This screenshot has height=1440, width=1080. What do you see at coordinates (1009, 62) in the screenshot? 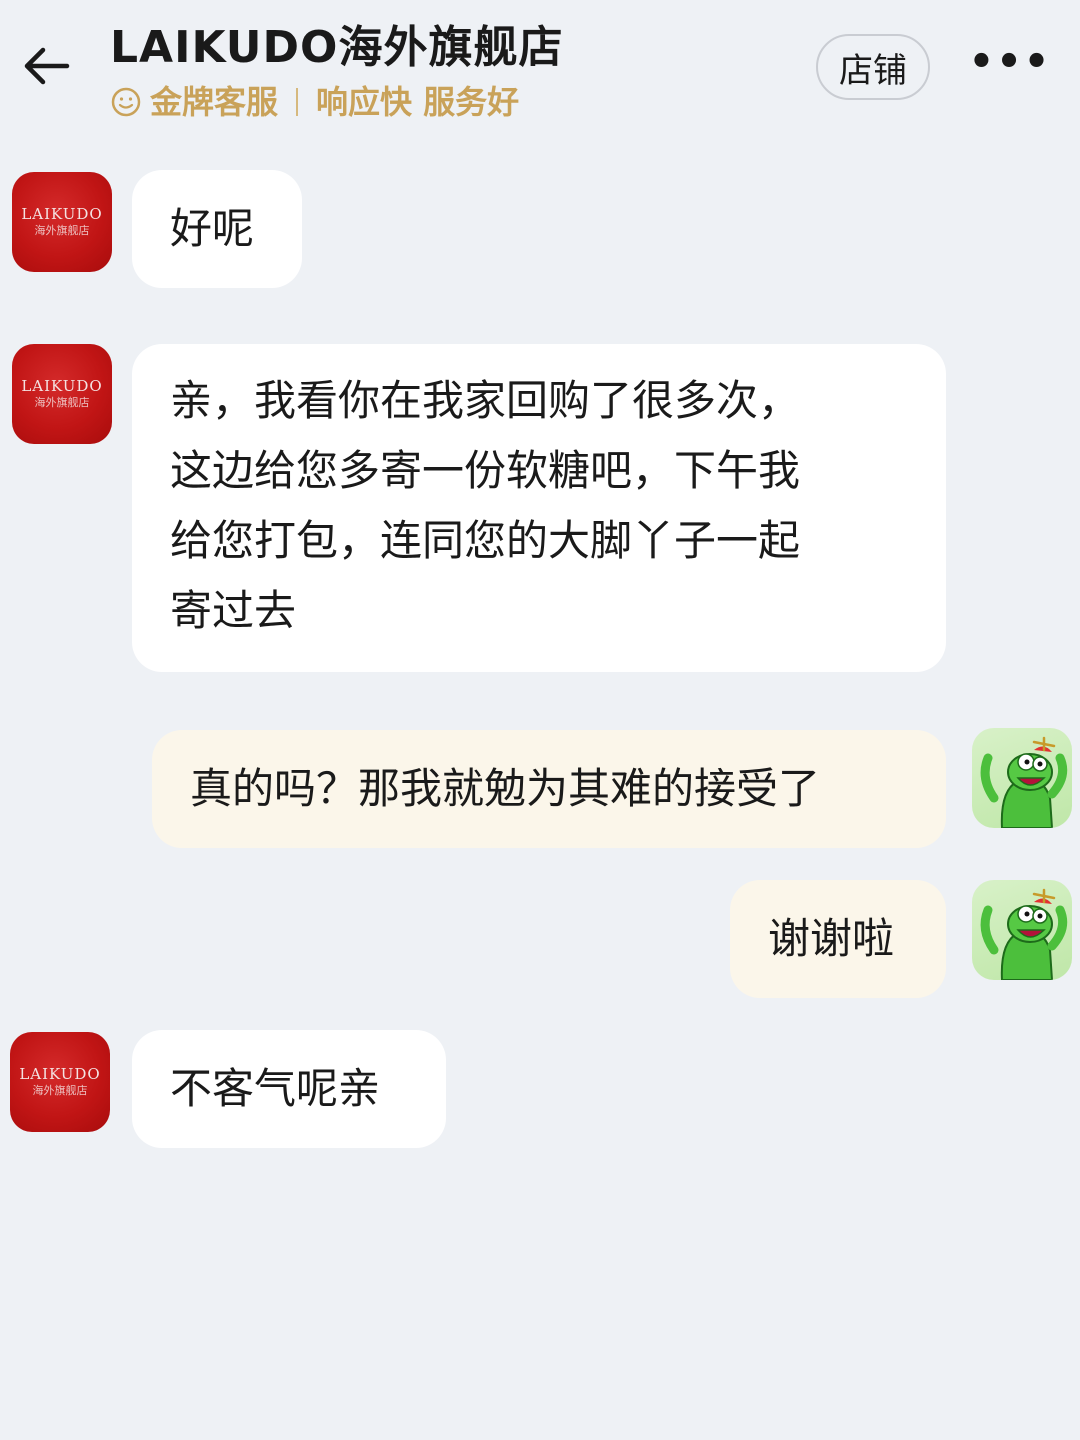
I see `more-options-button: •••` at bounding box center [1009, 62].